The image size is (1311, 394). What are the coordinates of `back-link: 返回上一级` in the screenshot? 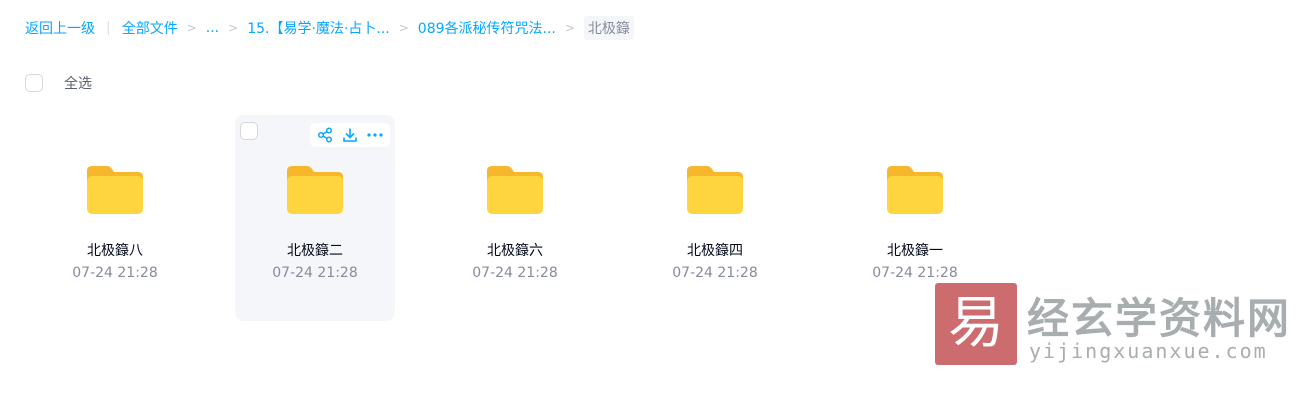 It's located at (60, 28).